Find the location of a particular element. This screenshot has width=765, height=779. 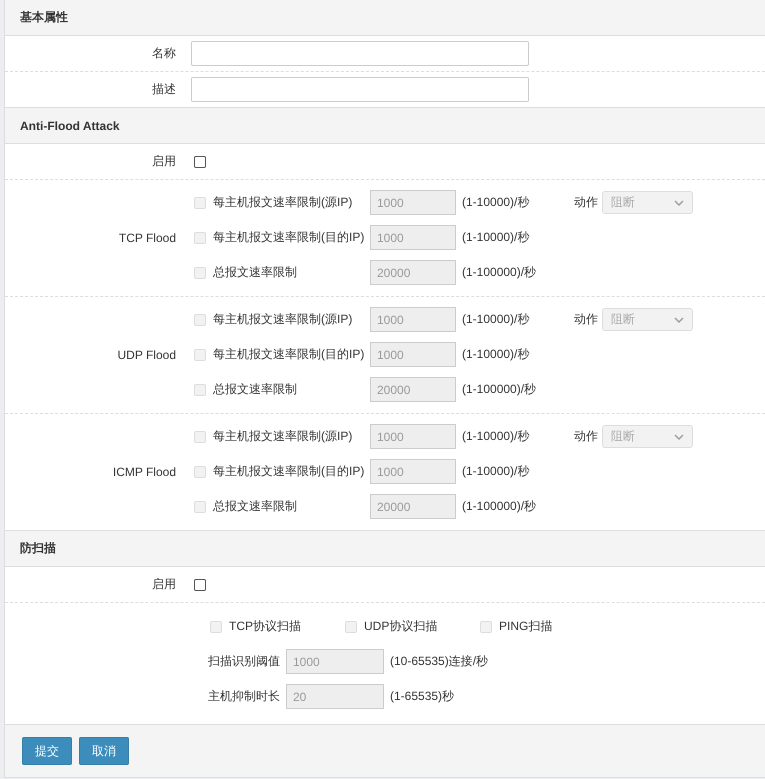

group-label: UDP Flood is located at coordinates (146, 355).